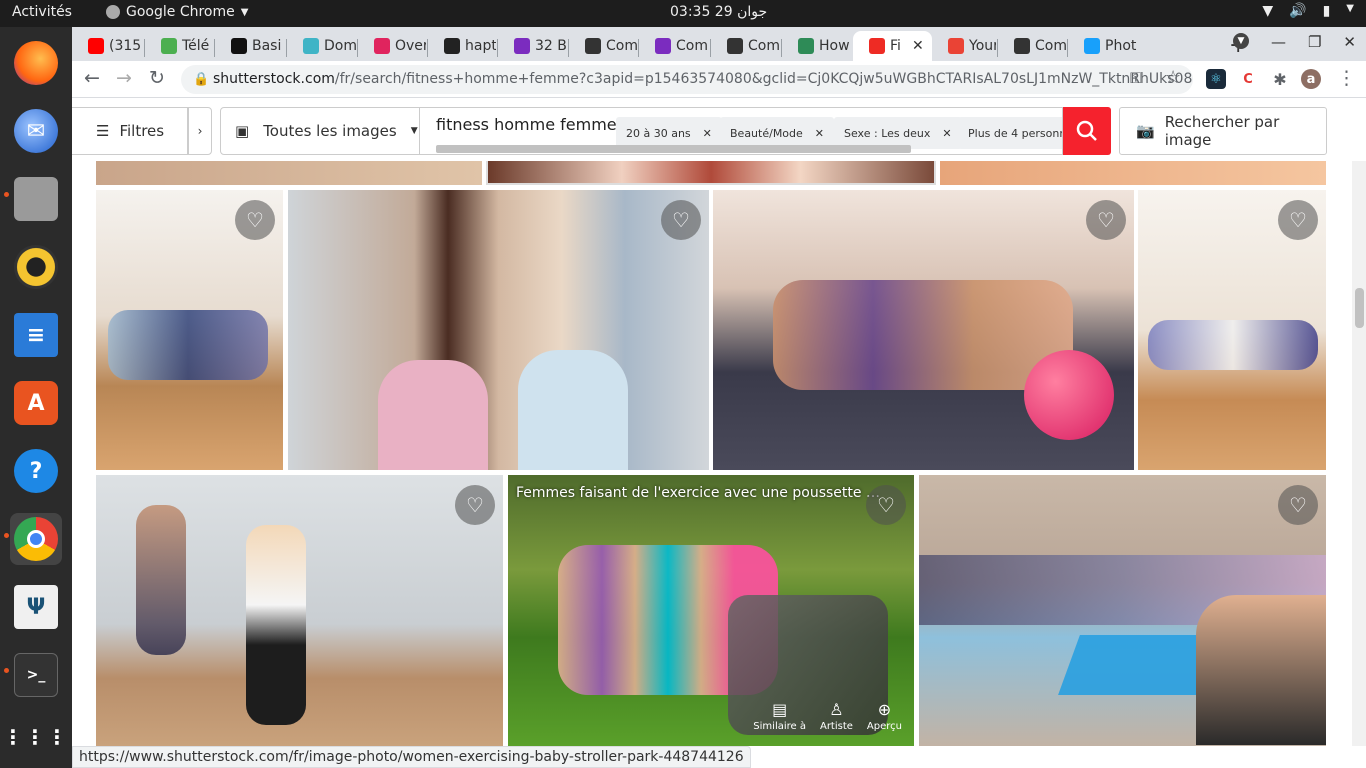 This screenshot has width=1366, height=768. Describe the element at coordinates (196, 46) in the screenshot. I see `tab-label: Télé` at that location.